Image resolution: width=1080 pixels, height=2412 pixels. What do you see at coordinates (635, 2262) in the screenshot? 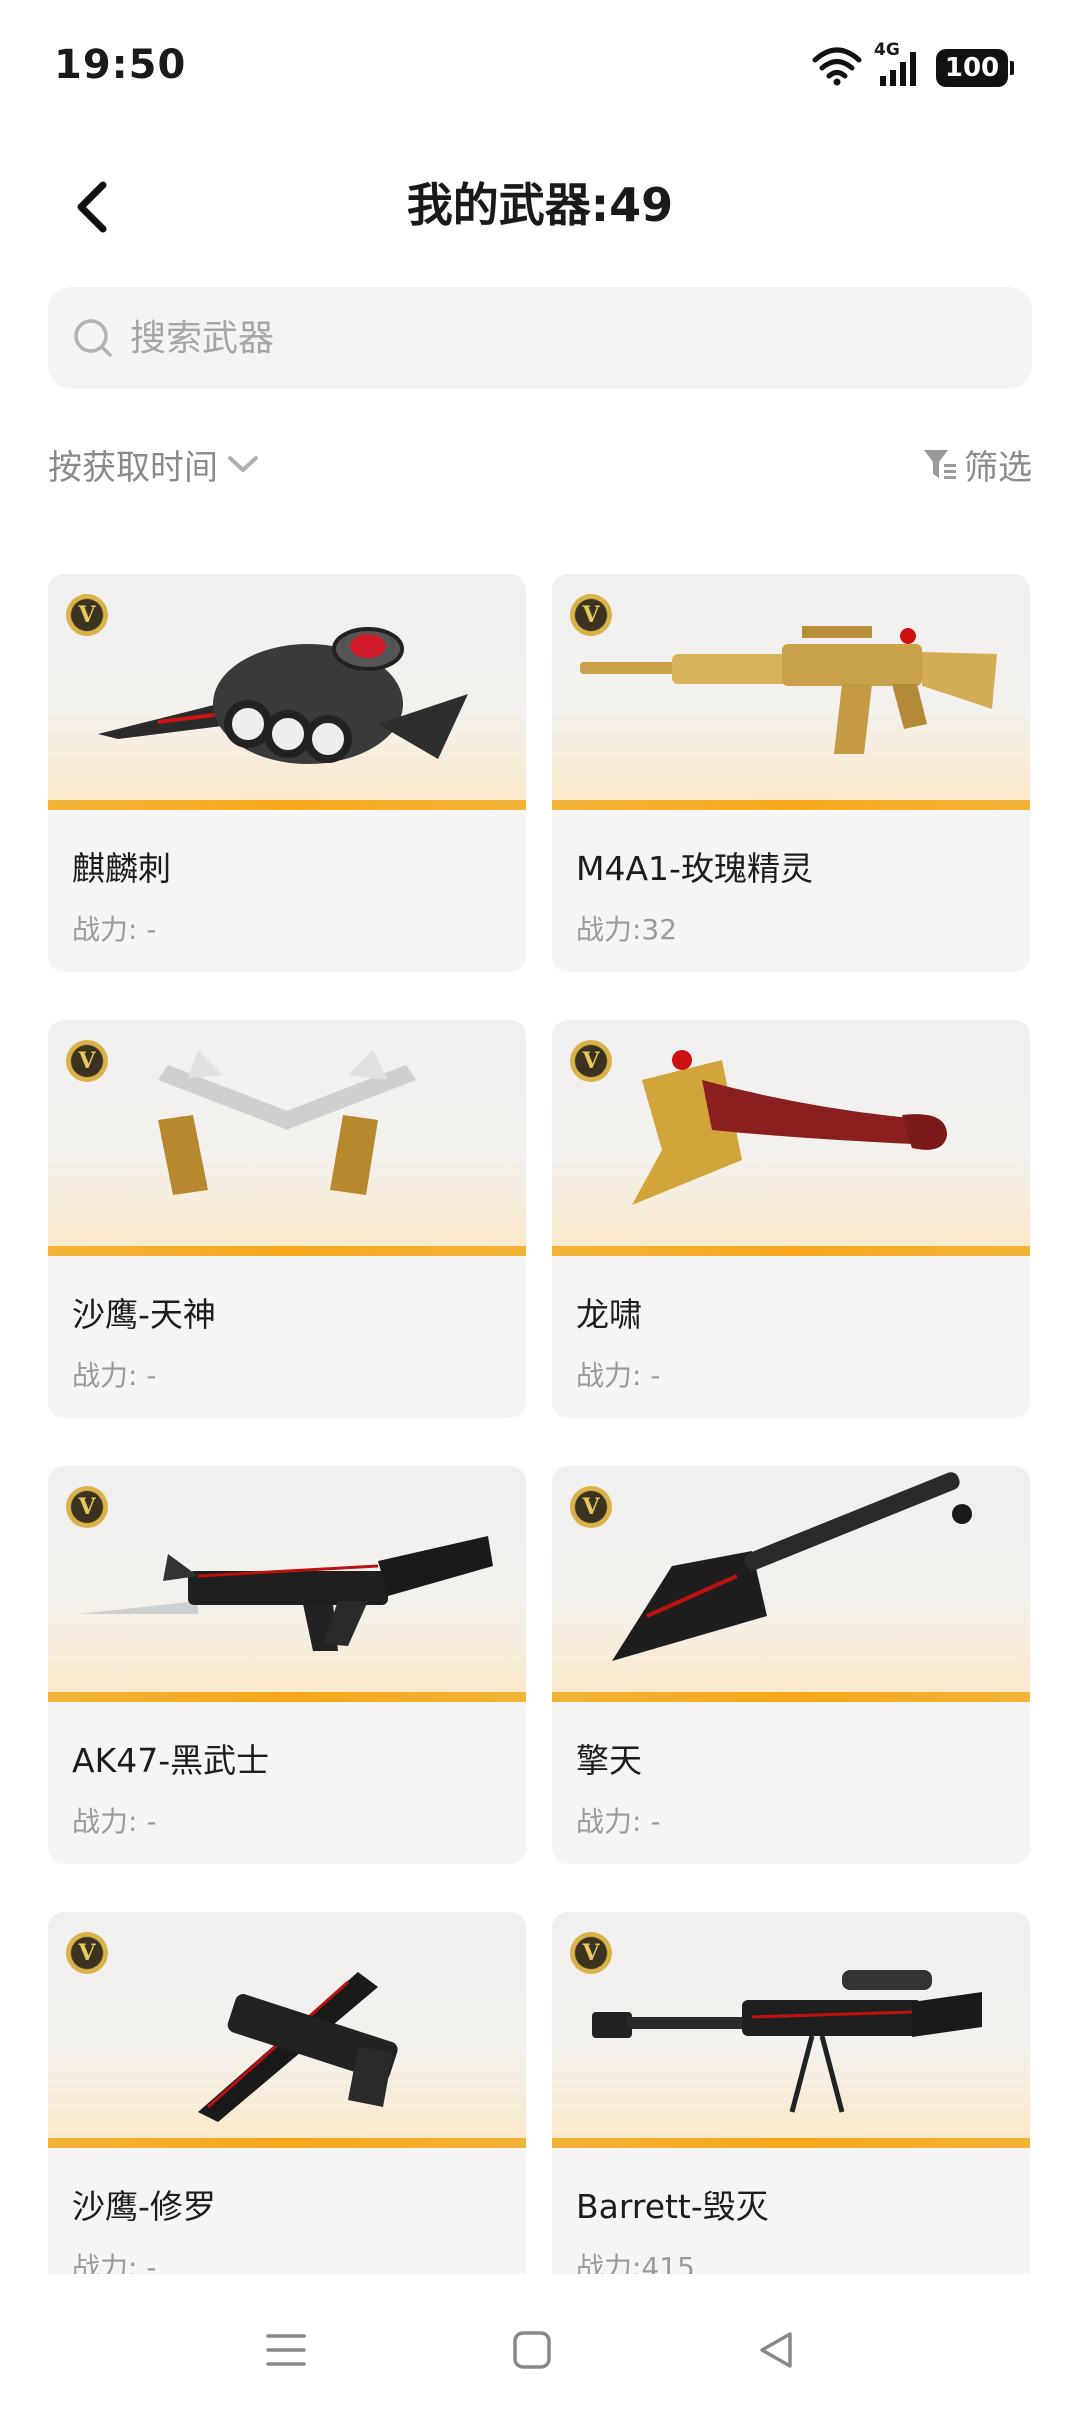
I see `weapon-power: 战力:415` at bounding box center [635, 2262].